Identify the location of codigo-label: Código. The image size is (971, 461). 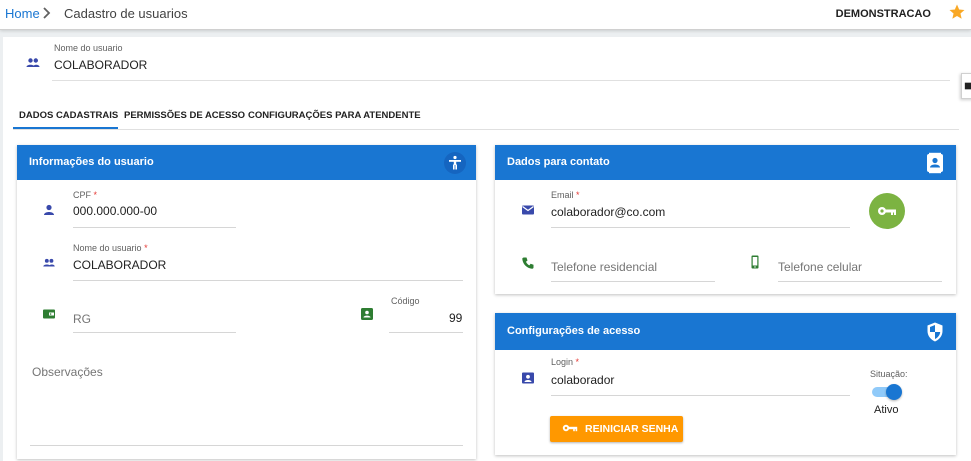
(405, 301).